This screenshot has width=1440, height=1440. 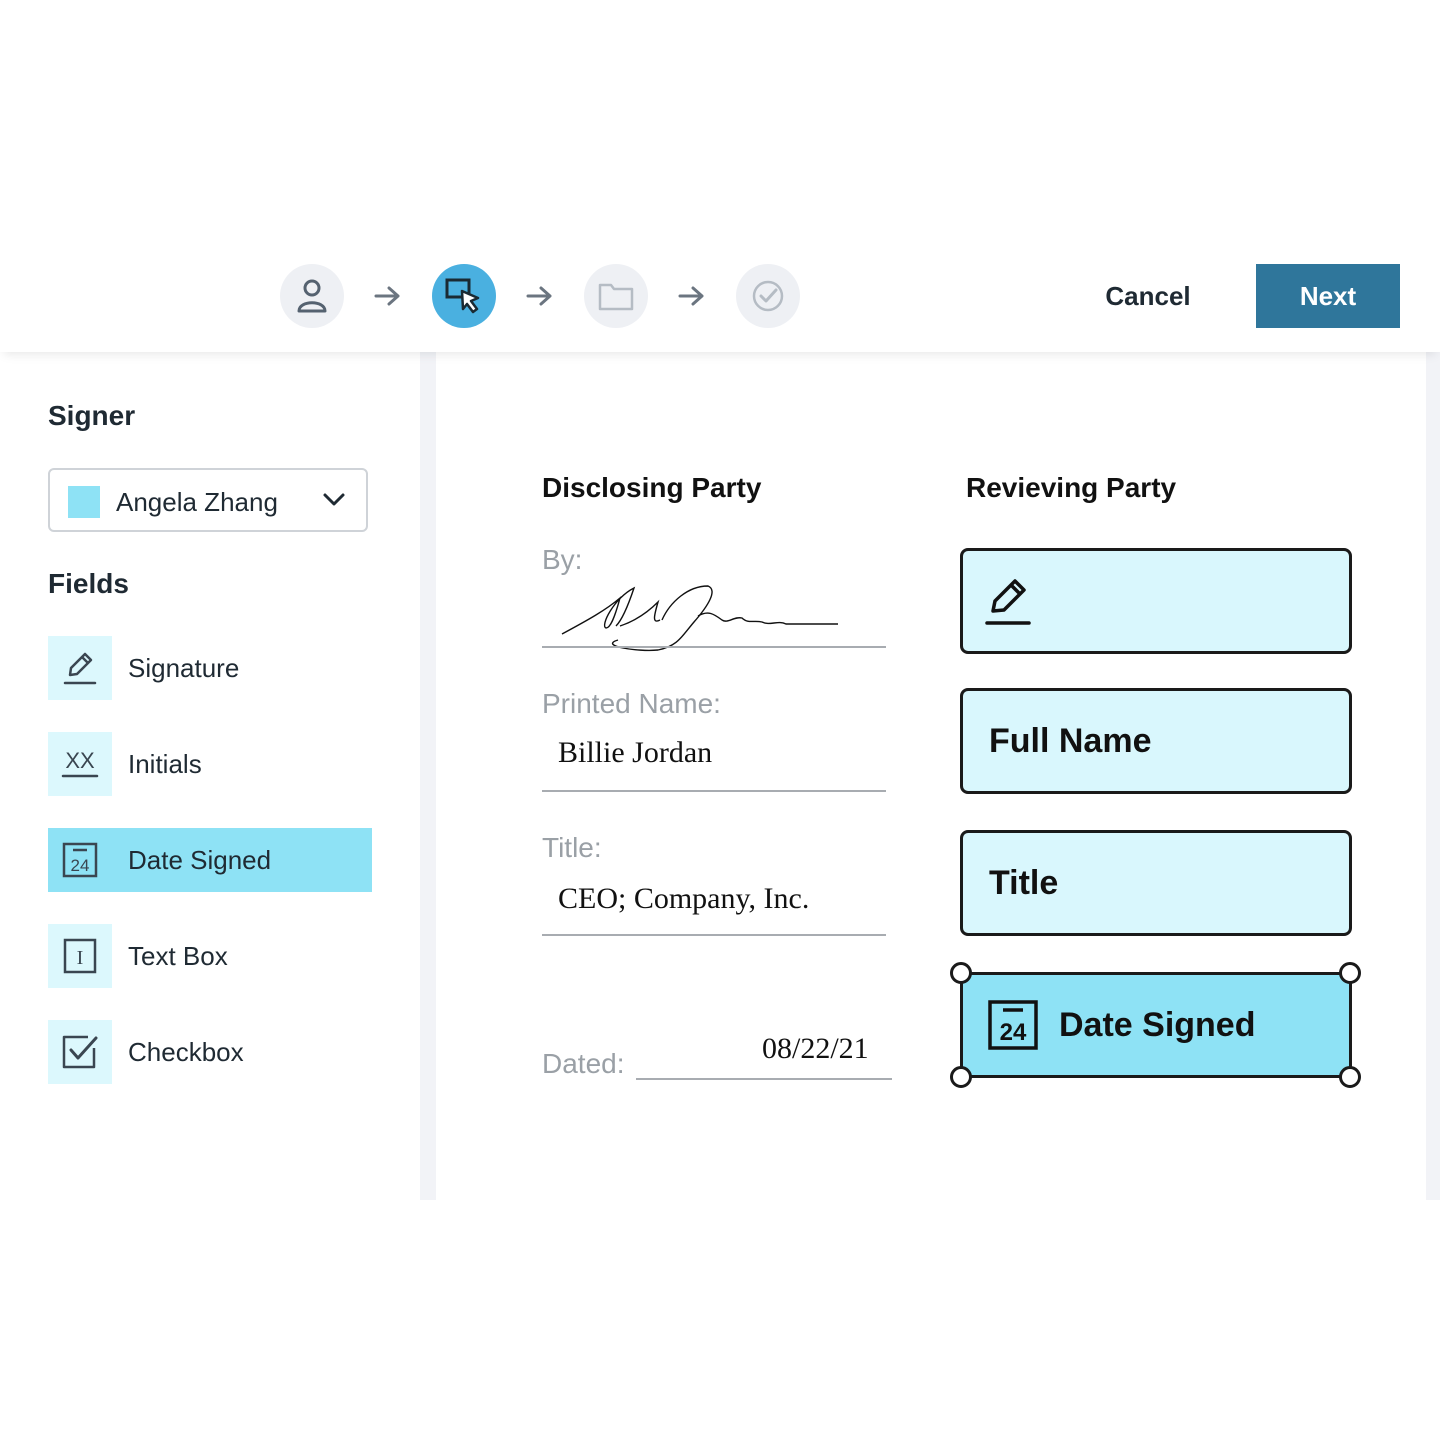 What do you see at coordinates (635, 752) in the screenshot?
I see `printed-name-value: Billie Jordan` at bounding box center [635, 752].